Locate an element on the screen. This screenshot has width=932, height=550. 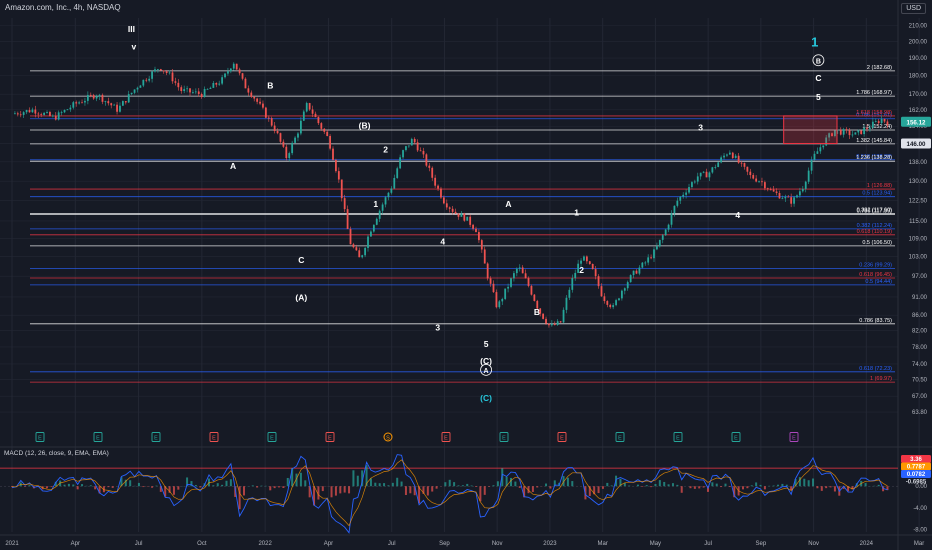
wave-label: 2 is located at coordinates (385, 150).